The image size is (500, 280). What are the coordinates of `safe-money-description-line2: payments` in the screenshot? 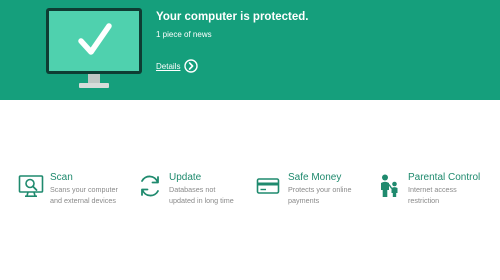 It's located at (304, 200).